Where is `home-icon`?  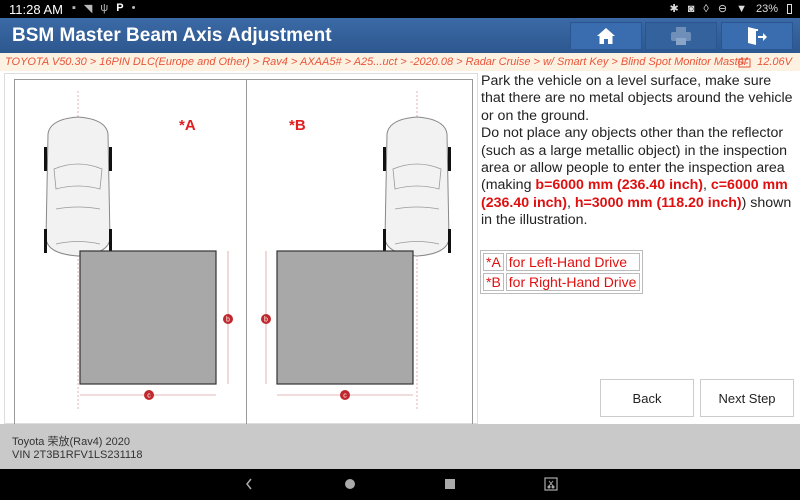 home-icon is located at coordinates (606, 36).